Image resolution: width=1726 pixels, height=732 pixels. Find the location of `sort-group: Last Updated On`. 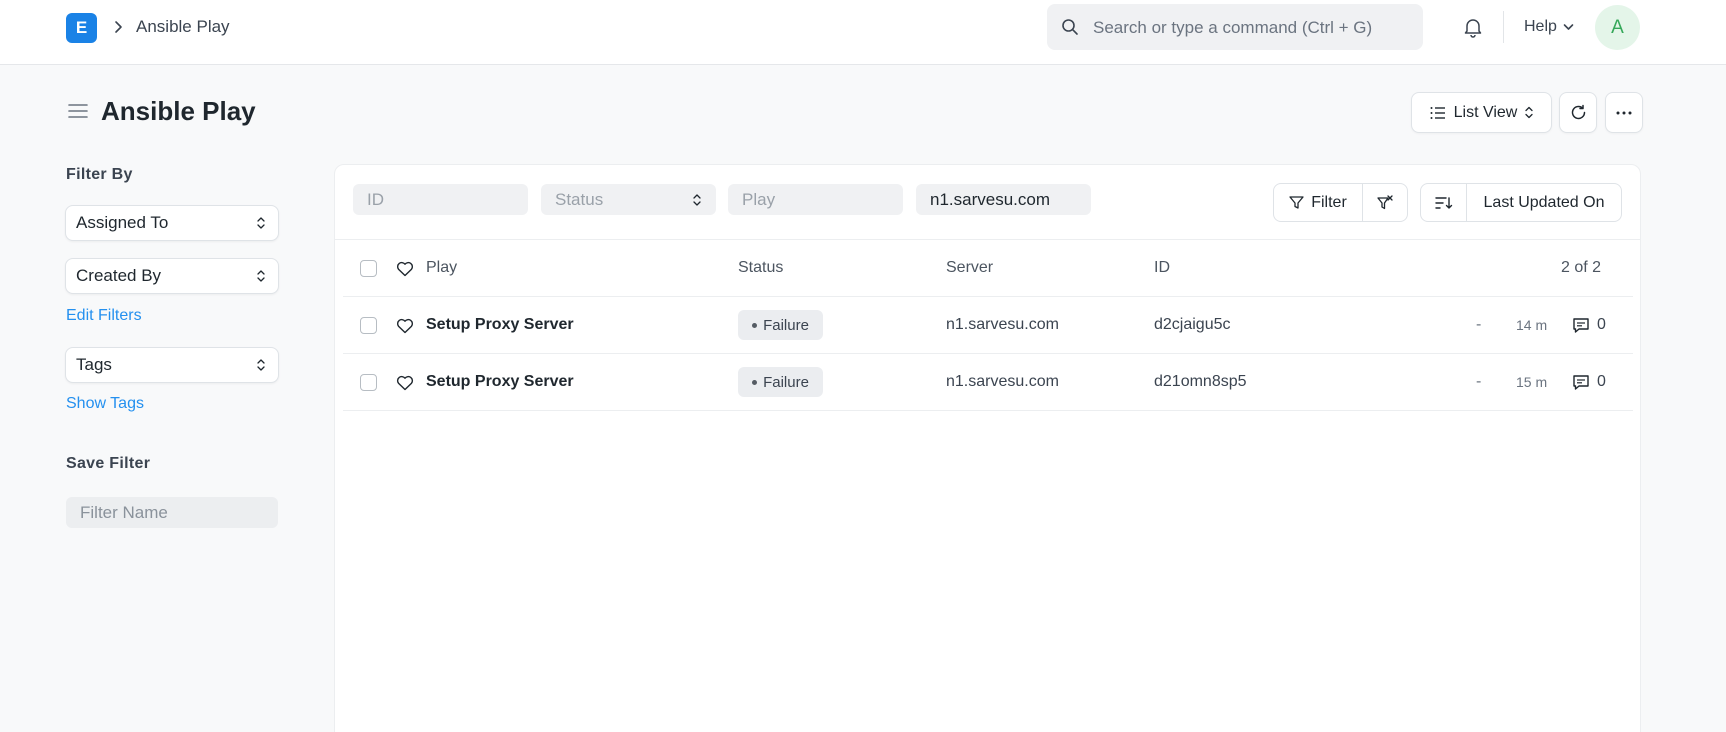

sort-group: Last Updated On is located at coordinates (1521, 202).